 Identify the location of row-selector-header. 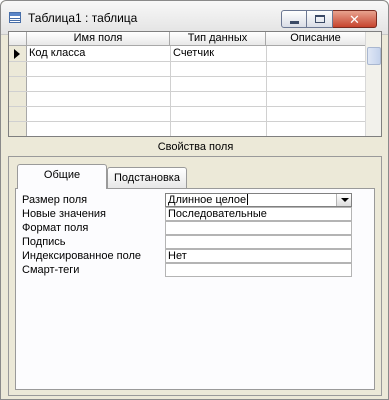
(18, 39).